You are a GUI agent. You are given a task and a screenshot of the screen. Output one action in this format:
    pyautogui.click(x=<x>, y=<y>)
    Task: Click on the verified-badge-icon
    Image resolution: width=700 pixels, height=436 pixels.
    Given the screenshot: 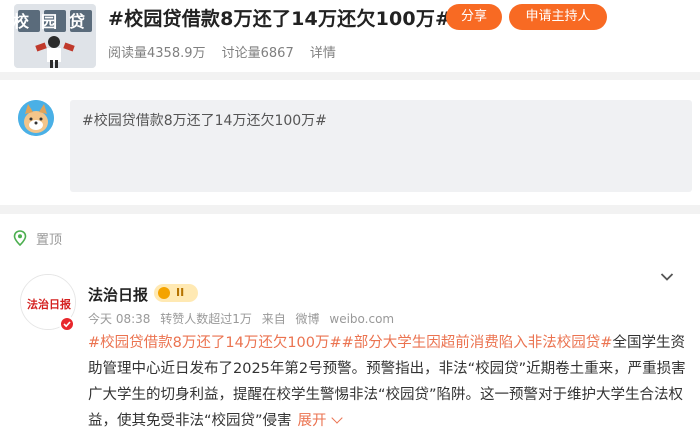 What is the action you would take?
    pyautogui.click(x=67, y=324)
    